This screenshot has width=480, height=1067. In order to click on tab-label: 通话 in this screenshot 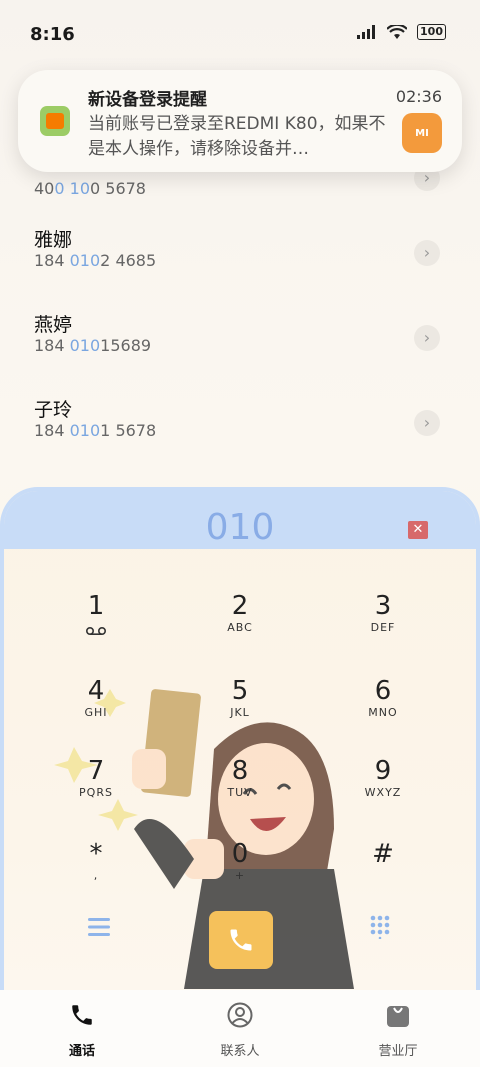, I will do `click(81, 1051)`.